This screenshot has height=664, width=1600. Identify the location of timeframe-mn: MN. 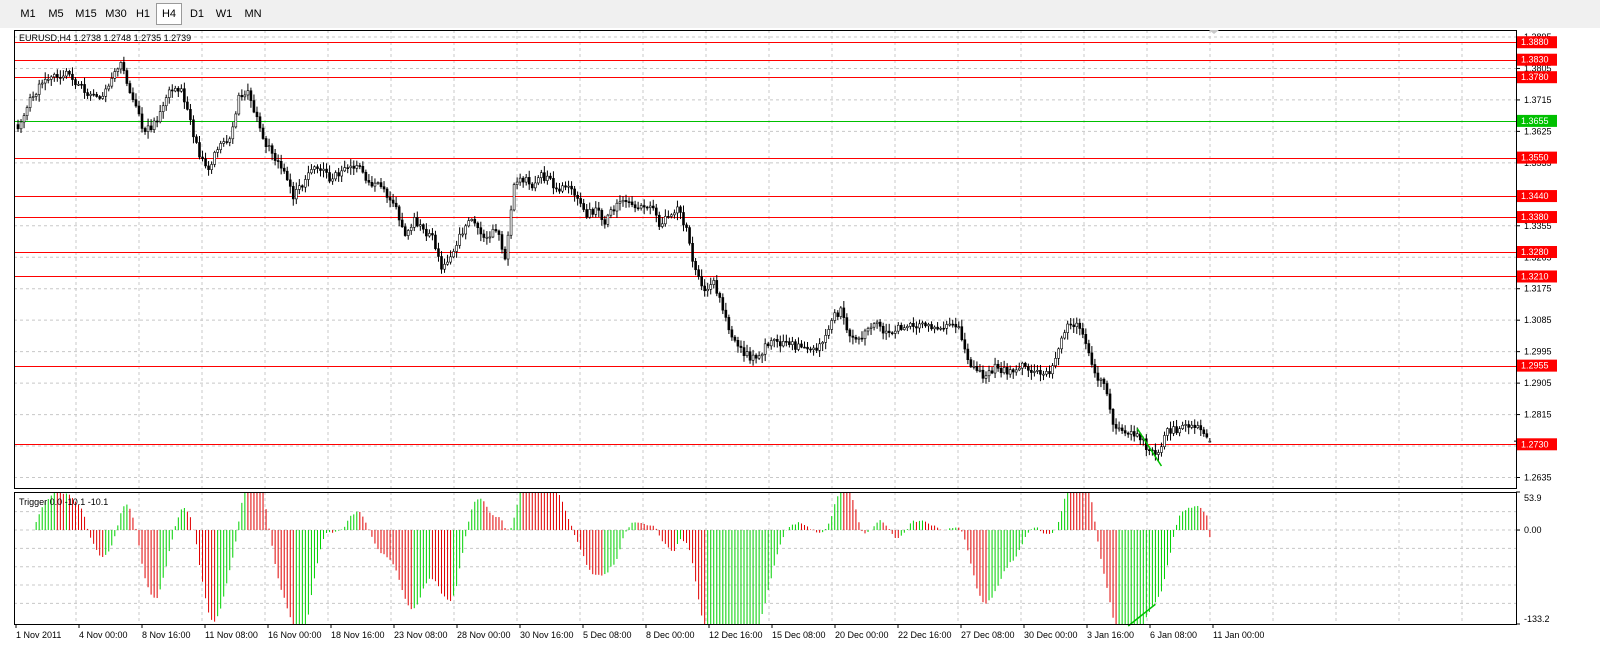
(253, 14).